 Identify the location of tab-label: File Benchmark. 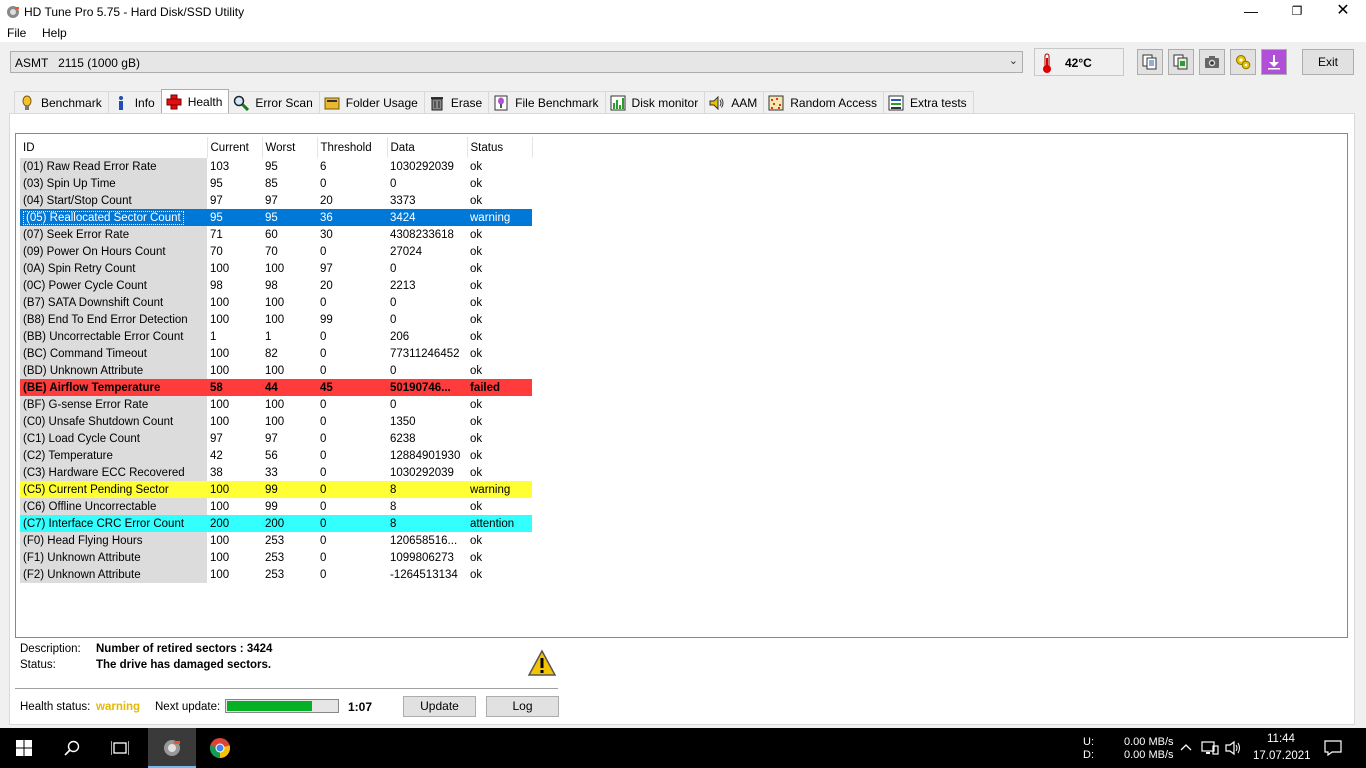
(557, 102).